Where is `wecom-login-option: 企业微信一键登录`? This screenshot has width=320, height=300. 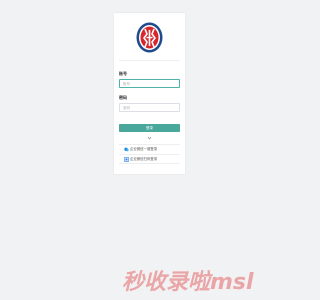
wecom-login-option: 企业微信一键登录 is located at coordinates (149, 149).